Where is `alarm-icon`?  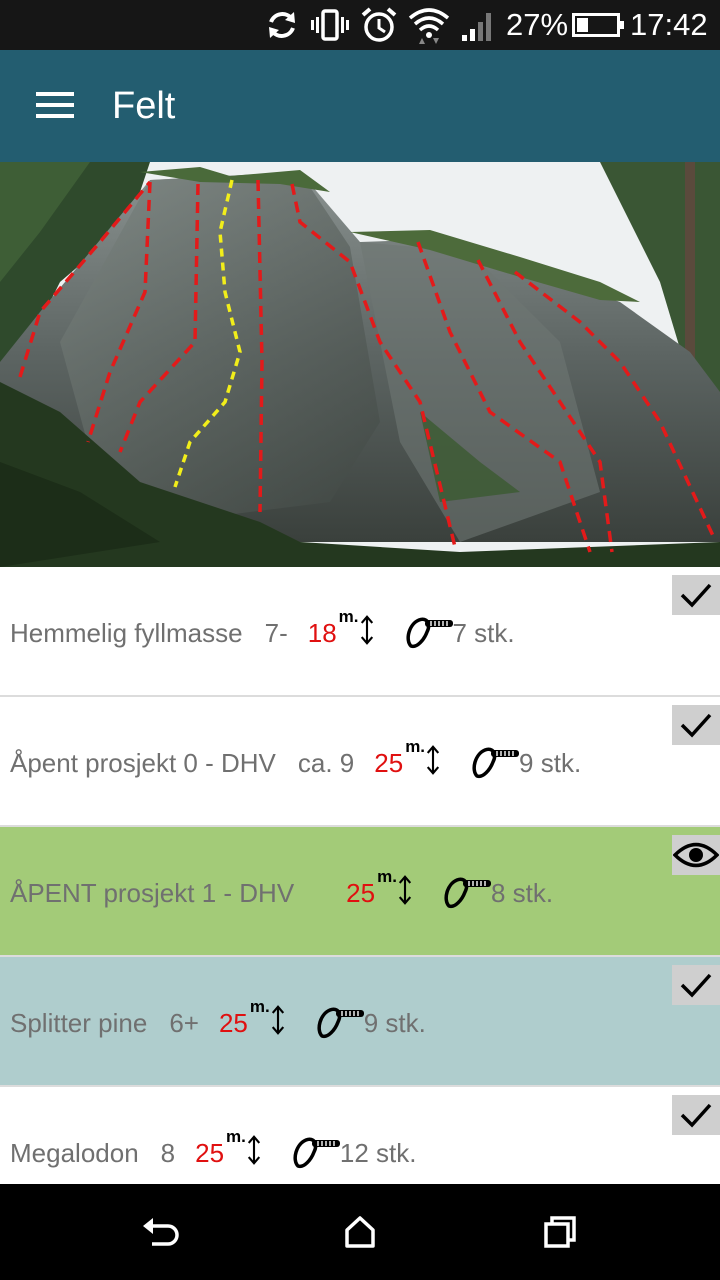 alarm-icon is located at coordinates (379, 24).